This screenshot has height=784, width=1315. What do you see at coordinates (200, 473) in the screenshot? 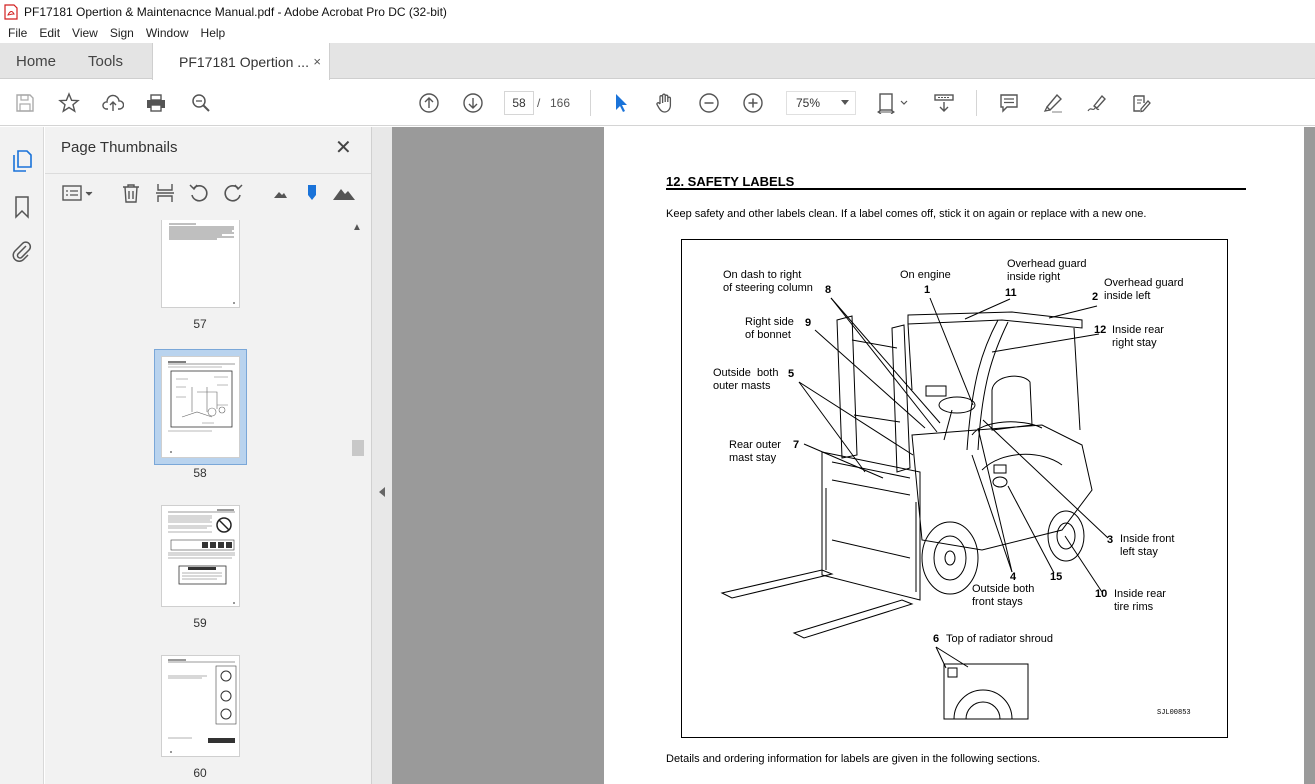
I see `thumbnail-label: 58` at bounding box center [200, 473].